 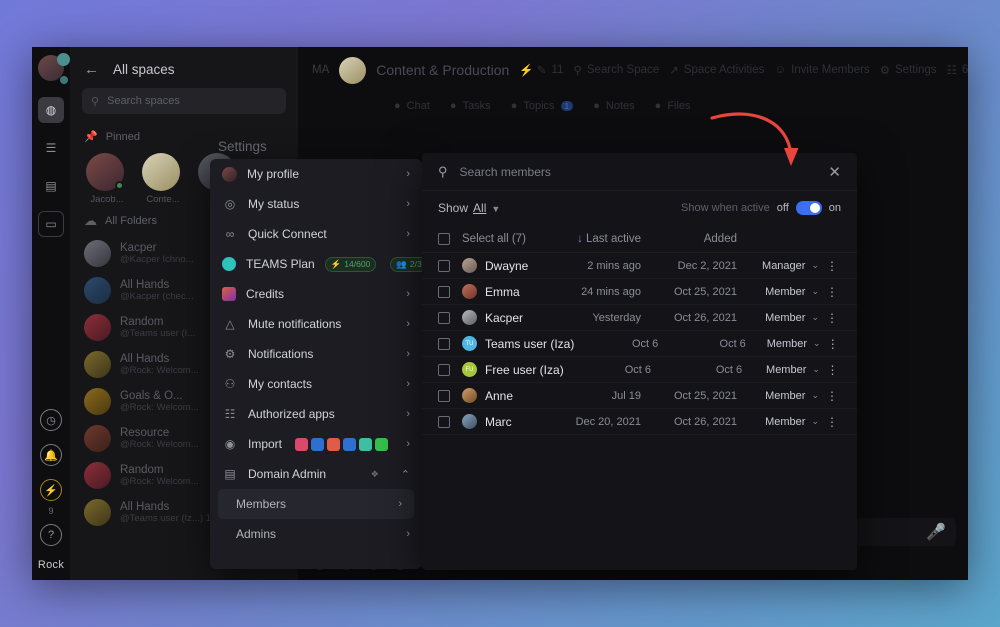 What do you see at coordinates (145, 433) in the screenshot?
I see `space-item-title: Resource` at bounding box center [145, 433].